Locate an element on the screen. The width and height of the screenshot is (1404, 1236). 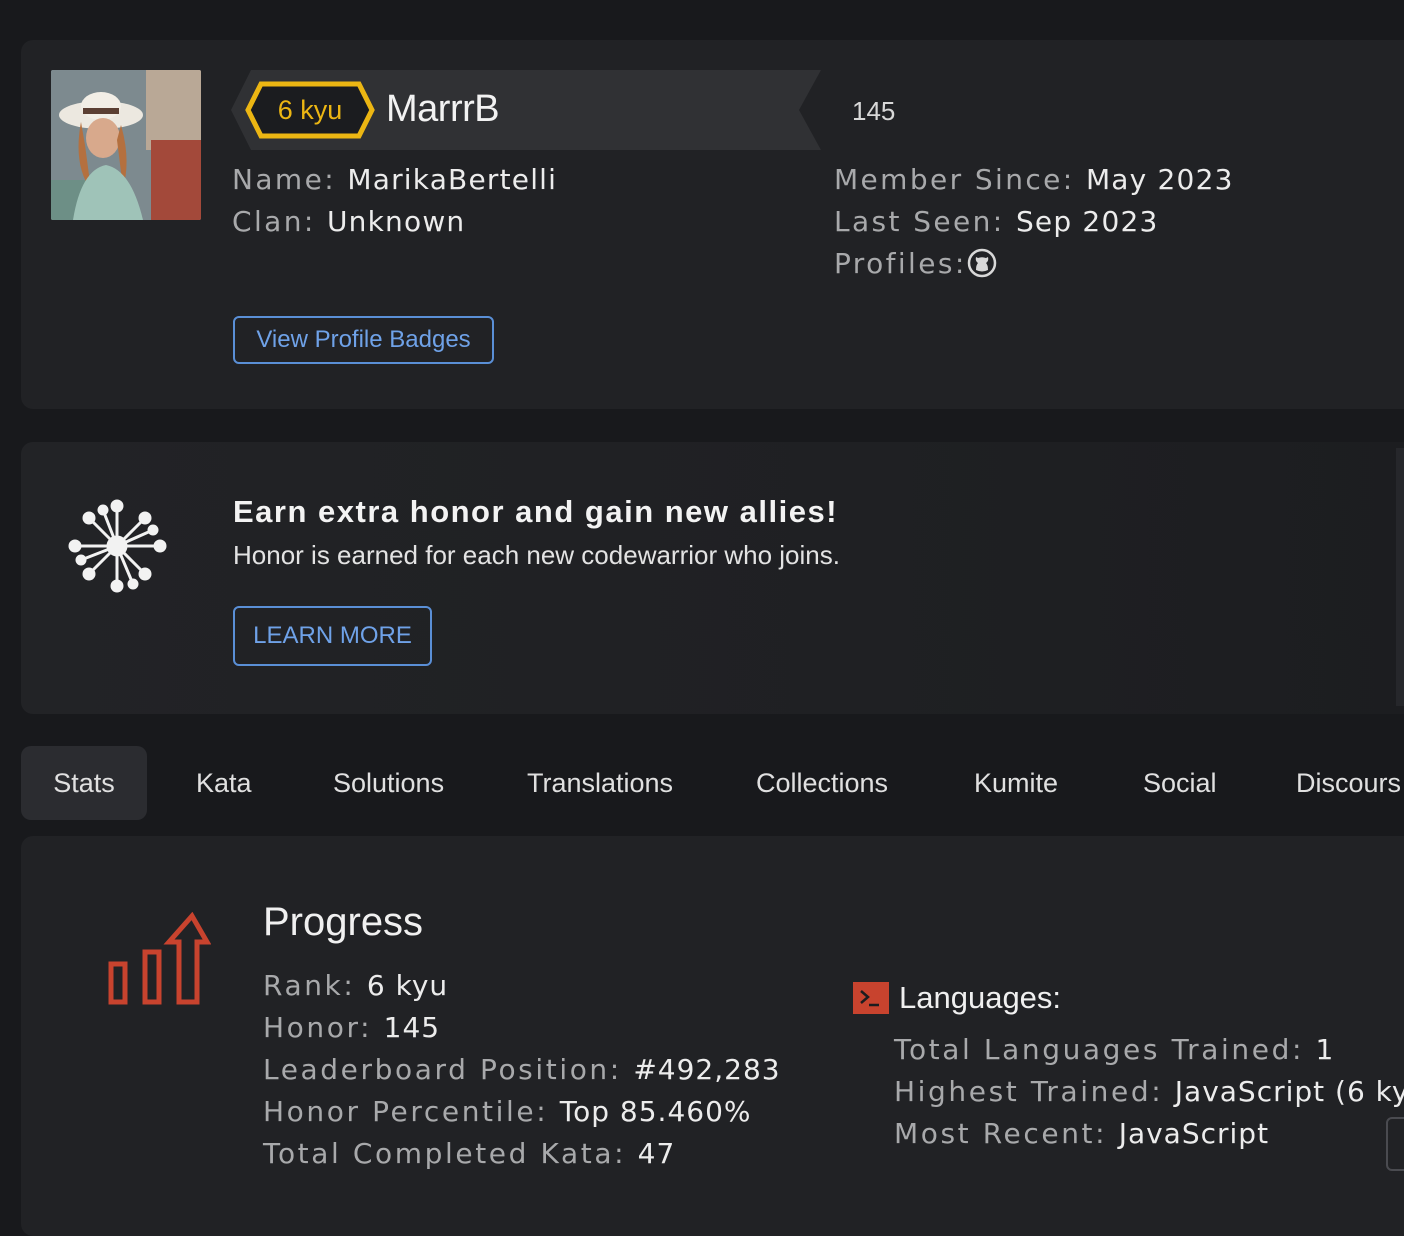
rank-value: 6 kyu is located at coordinates (407, 985).